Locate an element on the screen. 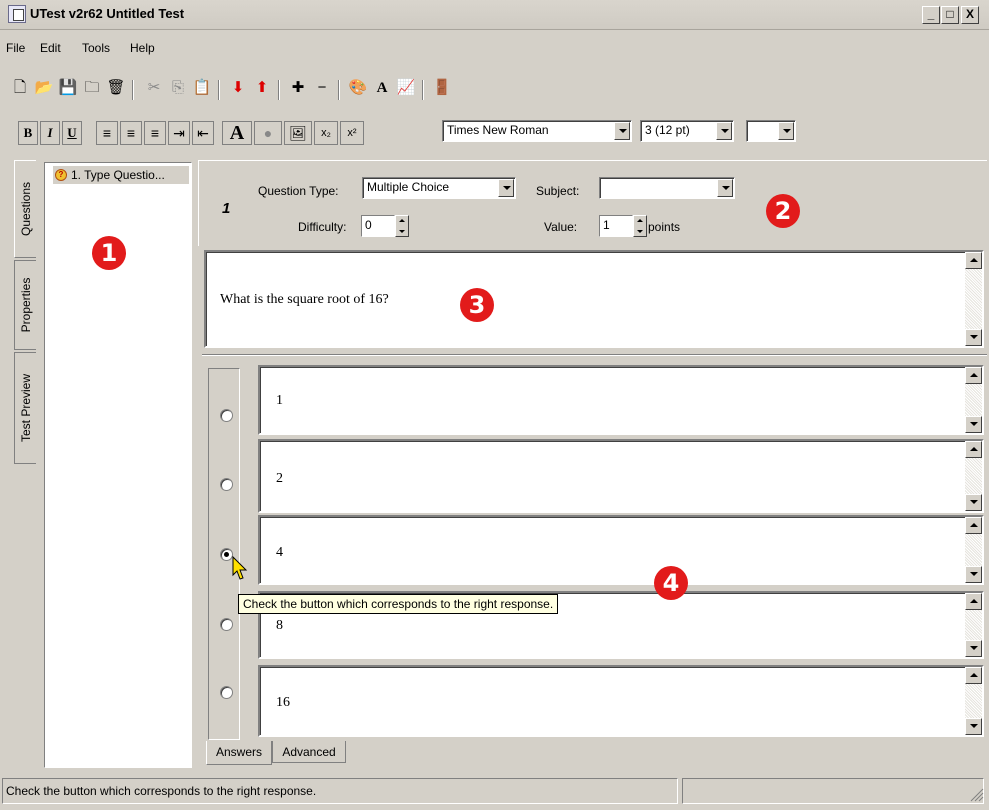 This screenshot has width=989, height=810. underline-button: U is located at coordinates (72, 133).